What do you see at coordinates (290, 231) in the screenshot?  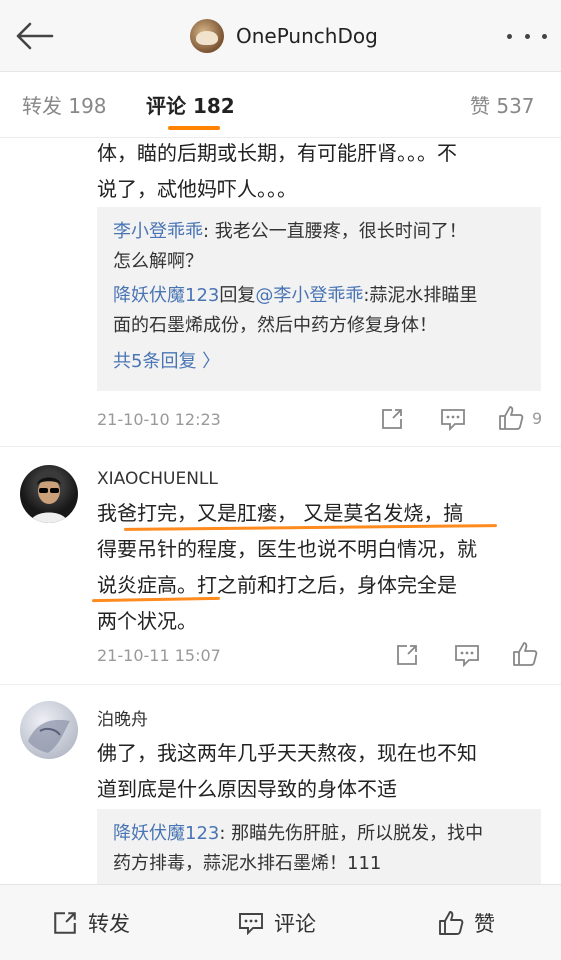 I see `reply-item: 李小登乖乖: 我老公一直腰疼，很长时间了！` at bounding box center [290, 231].